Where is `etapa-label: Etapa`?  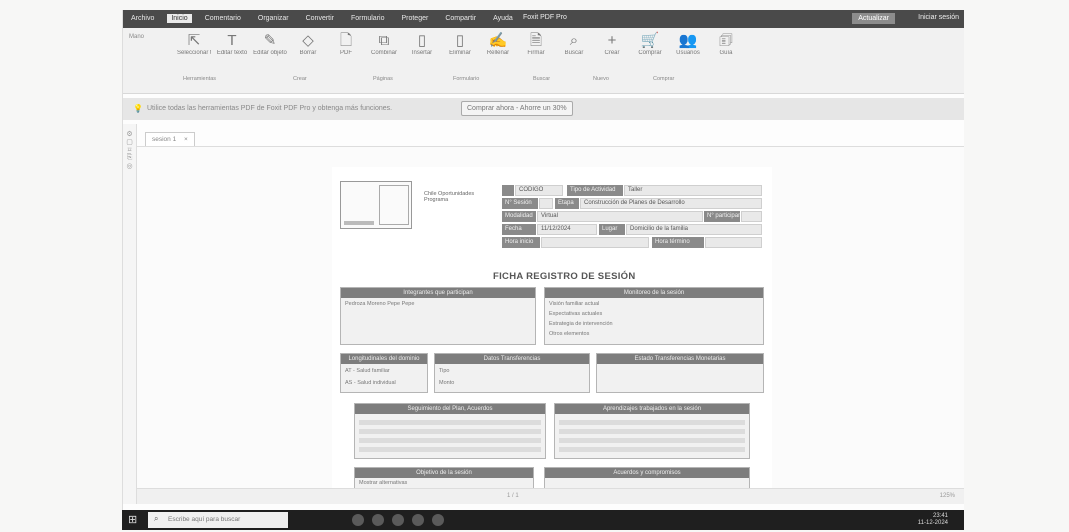 etapa-label: Etapa is located at coordinates (567, 203).